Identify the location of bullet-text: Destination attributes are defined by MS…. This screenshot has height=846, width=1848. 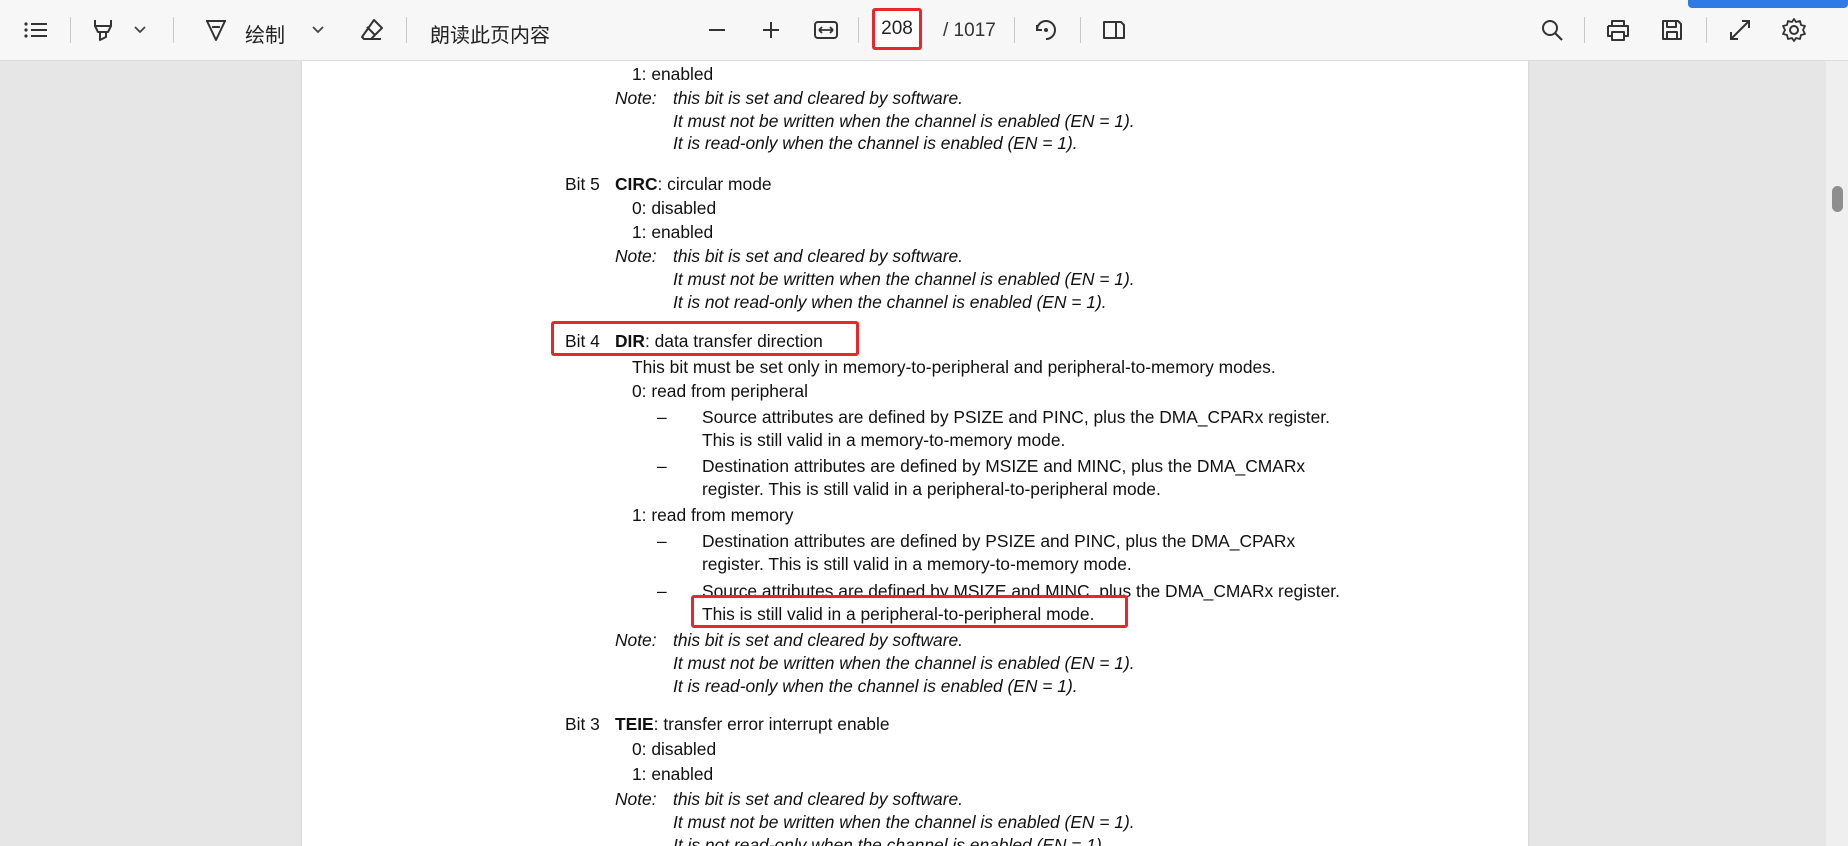
(1004, 466).